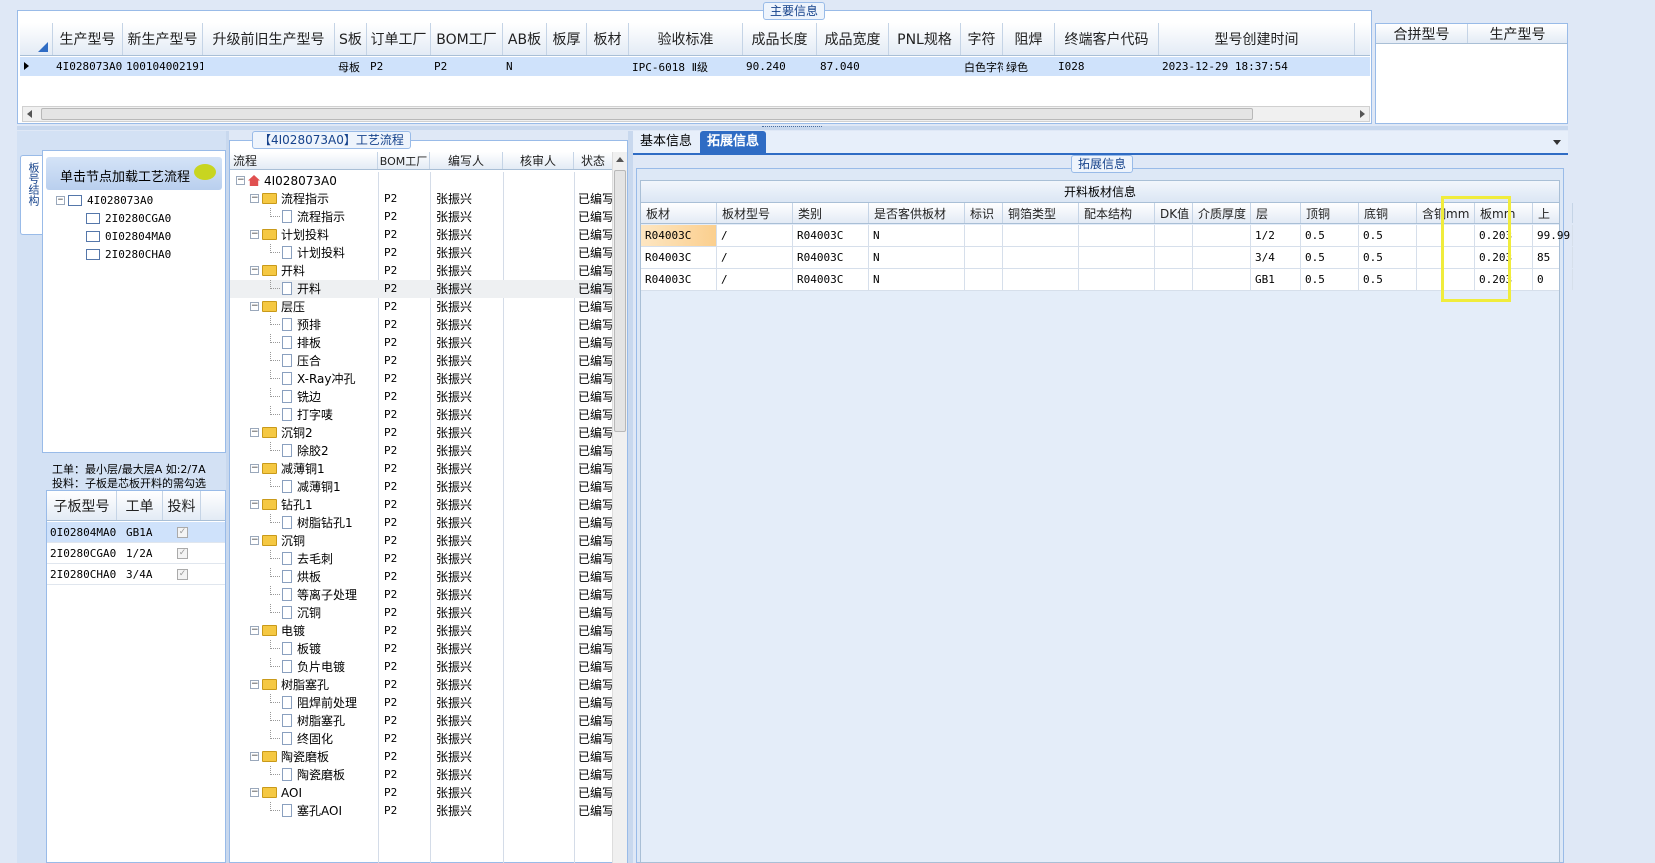 This screenshot has width=1655, height=863. Describe the element at coordinates (1388, 213) in the screenshot. I see `material-col: 底铜` at that location.